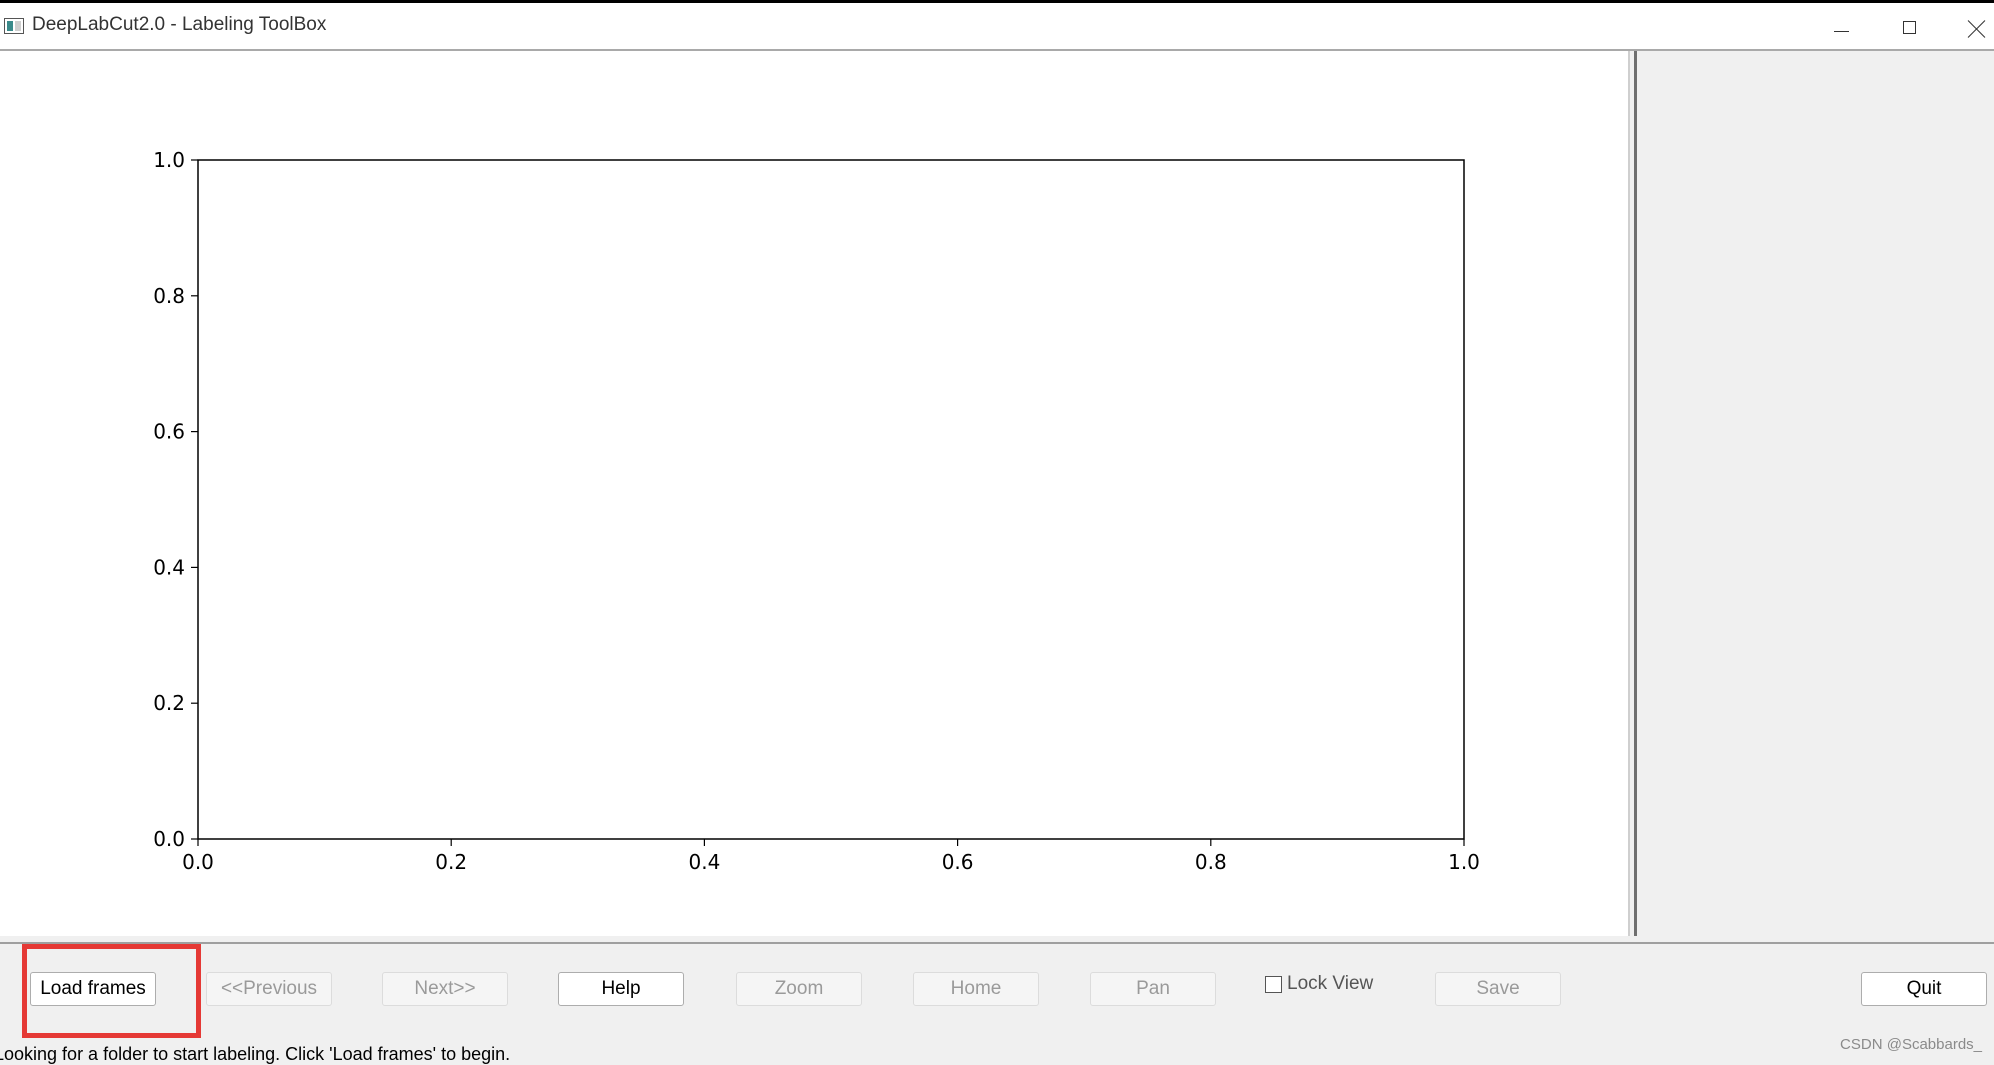 The width and height of the screenshot is (1994, 1065). I want to click on title-bar: DeepLabCut2.0 - Labeling ToolBox, so click(997, 27).